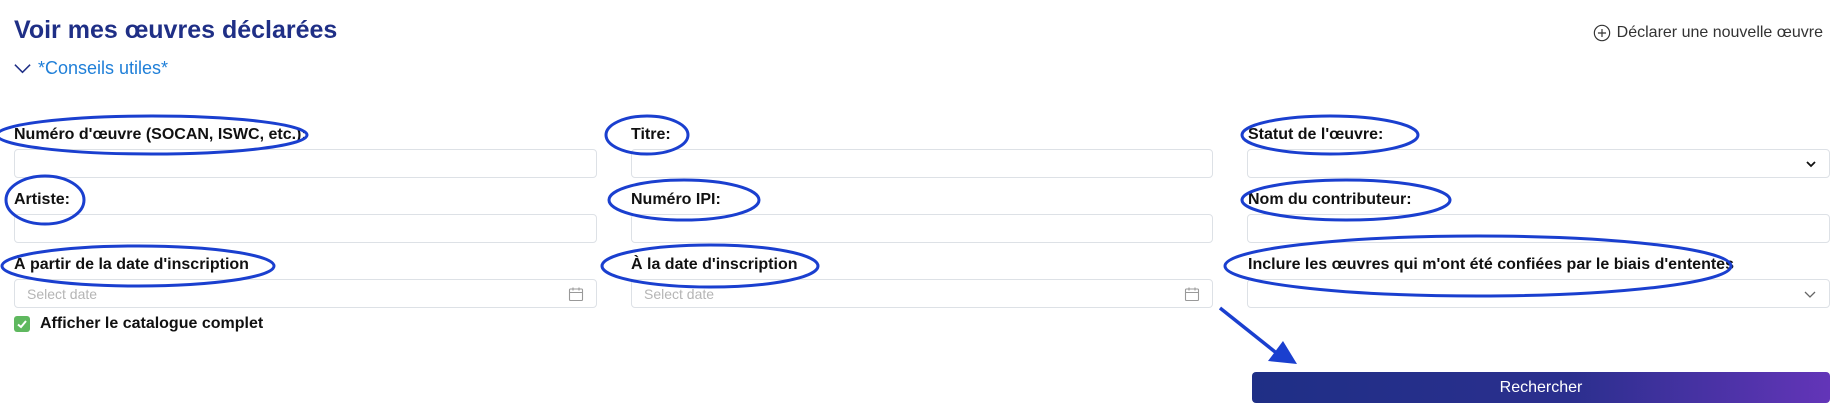  Describe the element at coordinates (1316, 134) in the screenshot. I see `status-label: Statut de l'œuvre:` at that location.